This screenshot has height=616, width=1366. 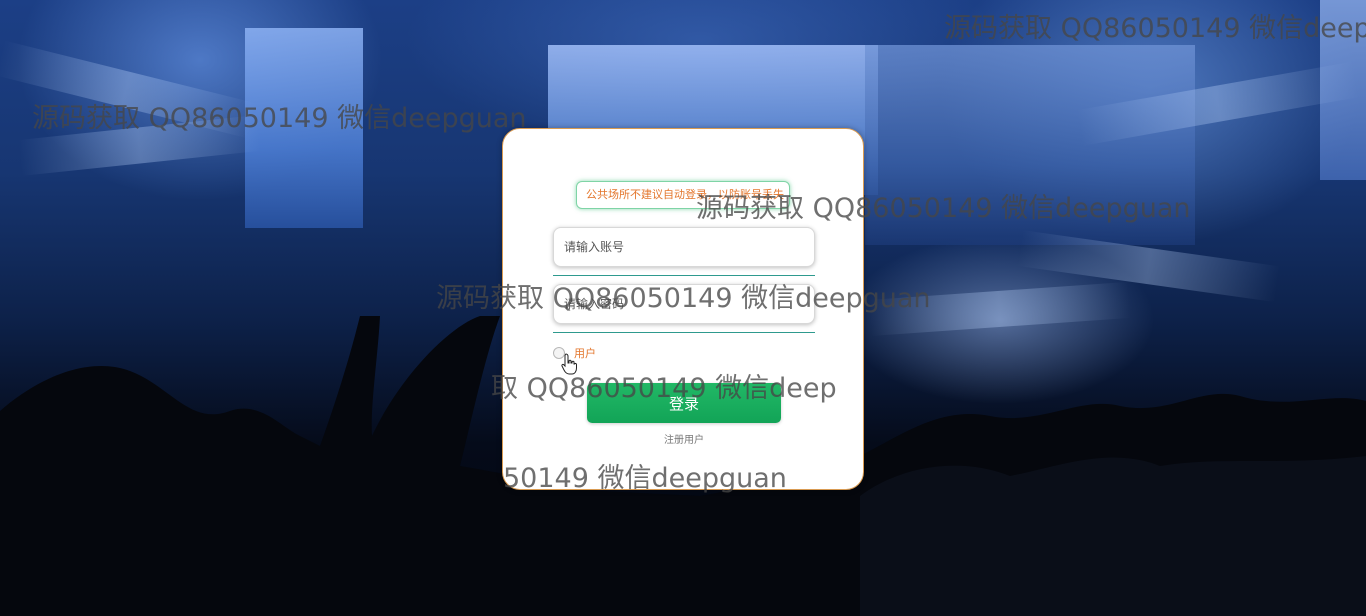 What do you see at coordinates (684, 403) in the screenshot?
I see `login-button: 登录` at bounding box center [684, 403].